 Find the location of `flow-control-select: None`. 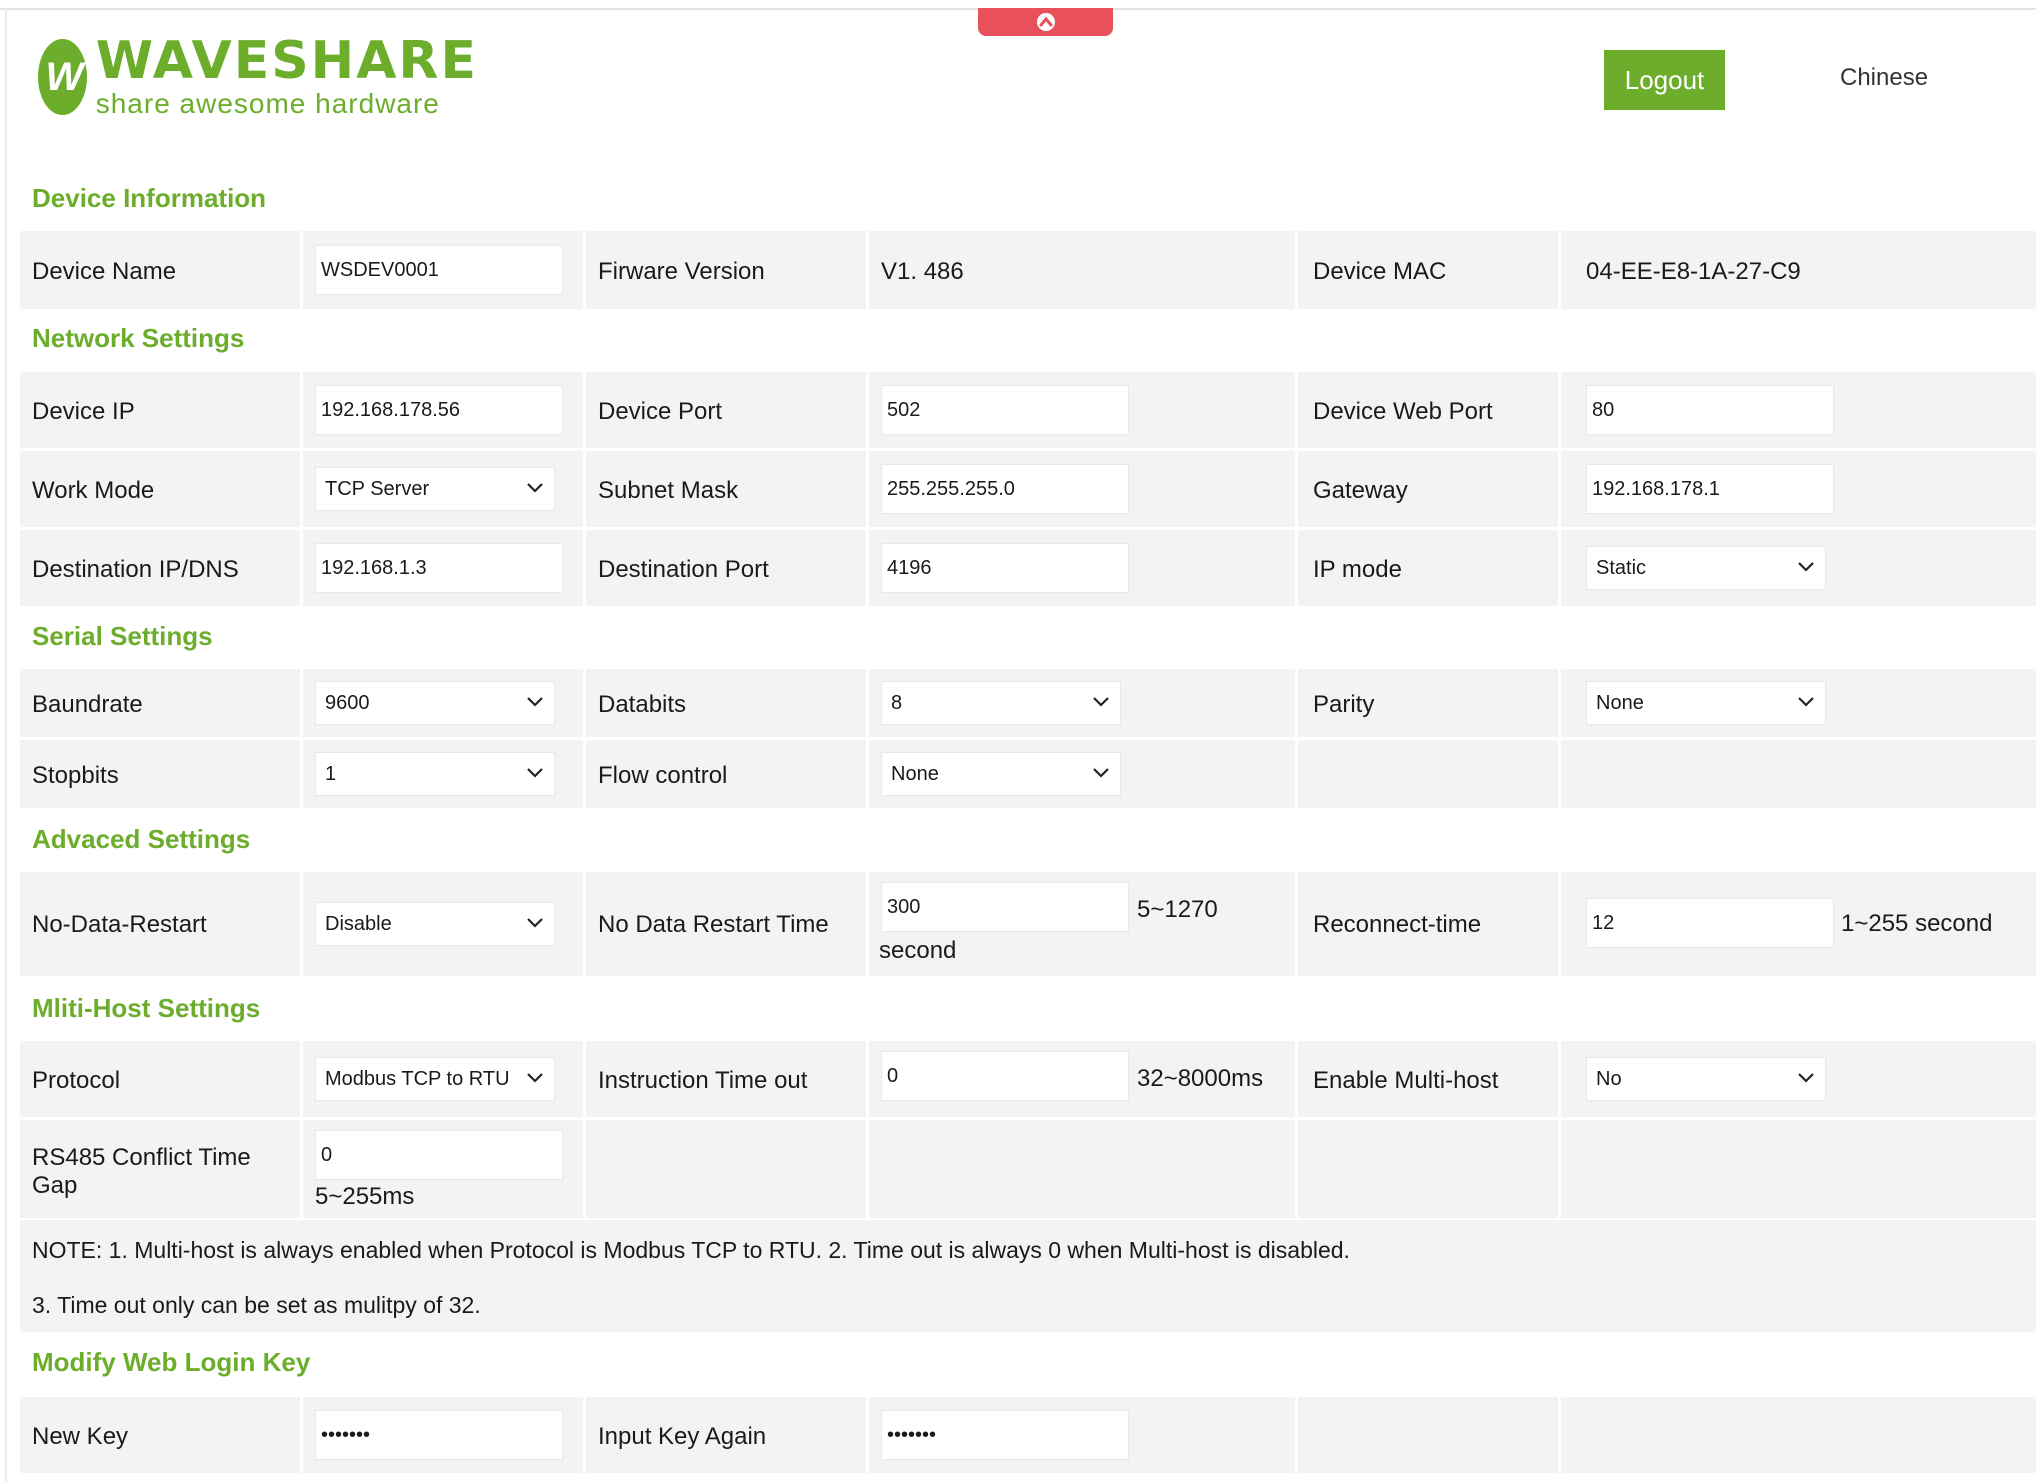

flow-control-select: None is located at coordinates (1001, 774).